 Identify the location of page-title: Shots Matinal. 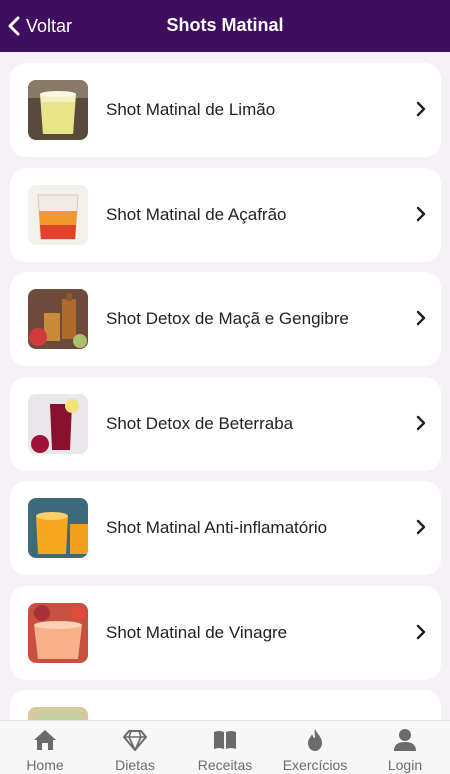
(225, 25).